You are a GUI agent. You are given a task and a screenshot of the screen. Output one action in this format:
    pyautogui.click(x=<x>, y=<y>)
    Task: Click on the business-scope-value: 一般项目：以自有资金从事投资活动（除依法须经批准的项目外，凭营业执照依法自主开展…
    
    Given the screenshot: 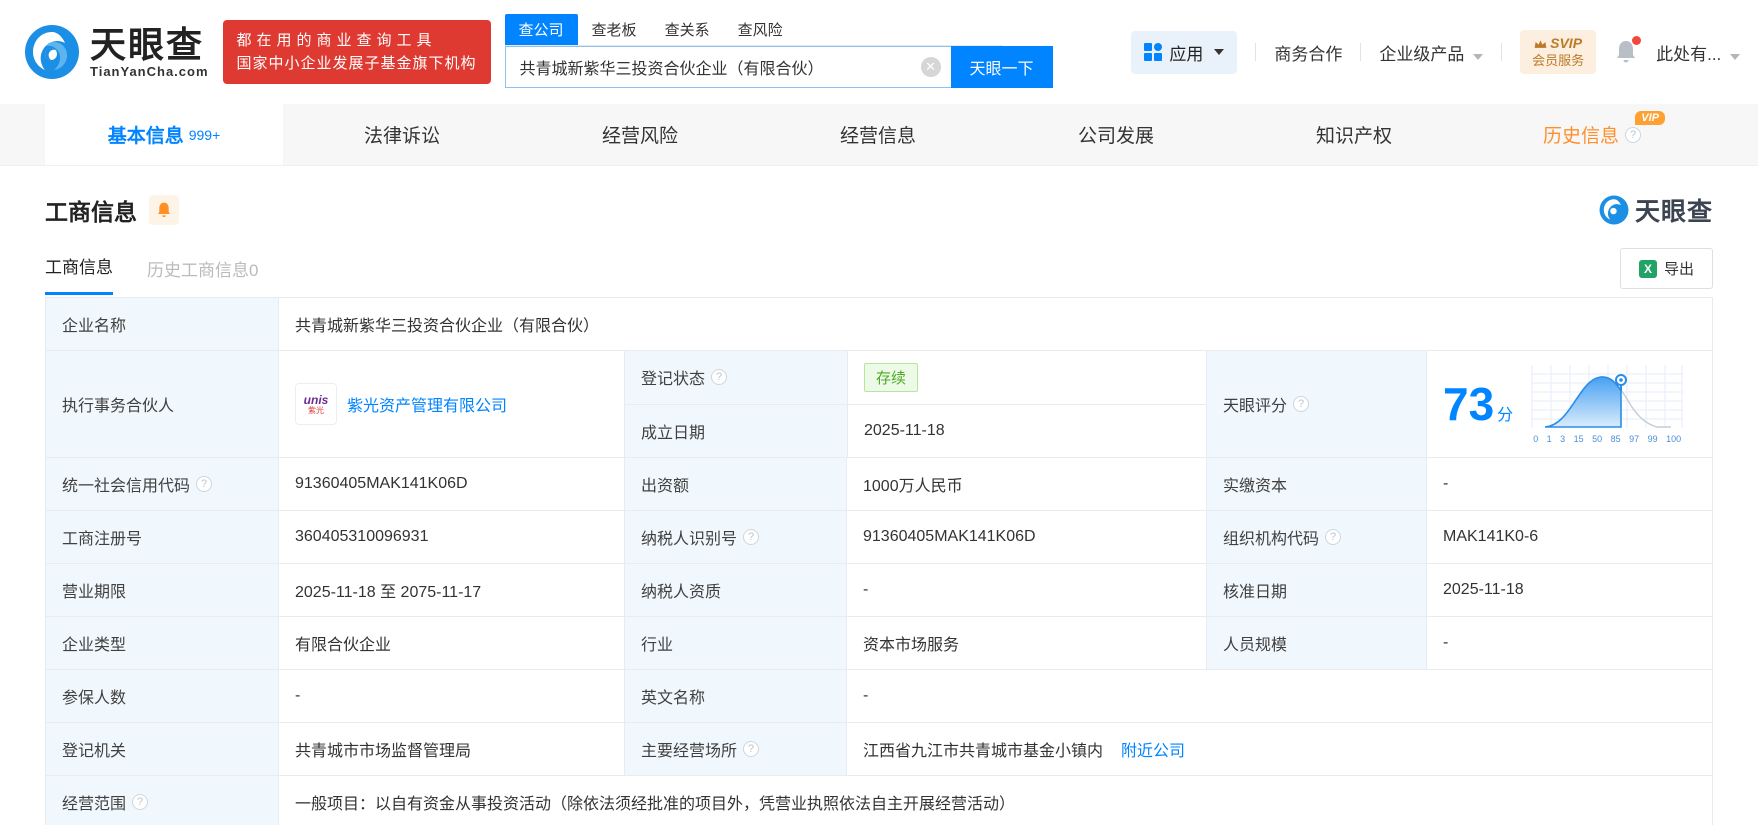 What is the action you would take?
    pyautogui.click(x=996, y=800)
    